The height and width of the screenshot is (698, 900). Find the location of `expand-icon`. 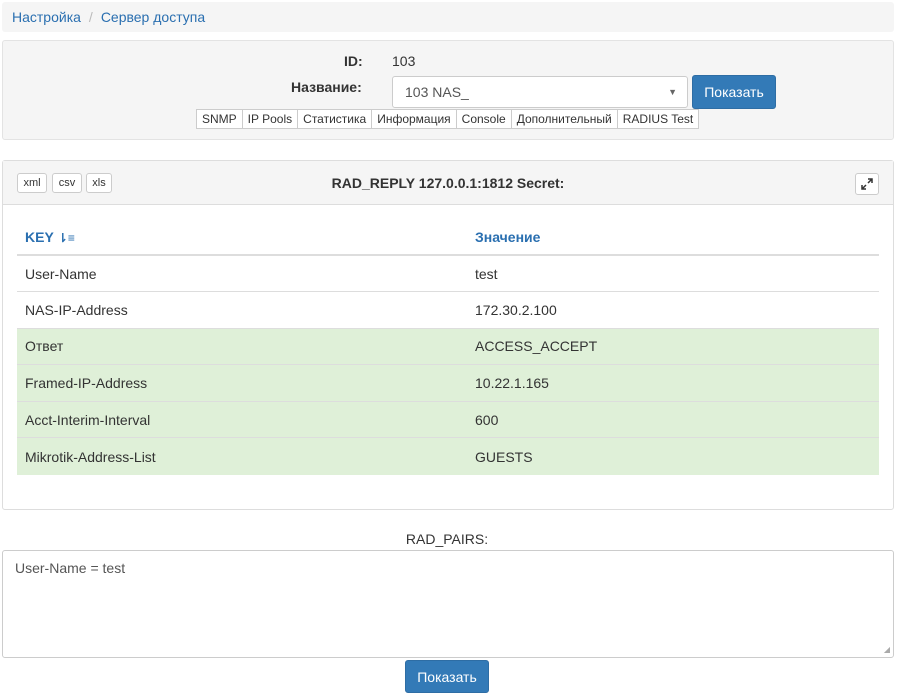

expand-icon is located at coordinates (867, 184).